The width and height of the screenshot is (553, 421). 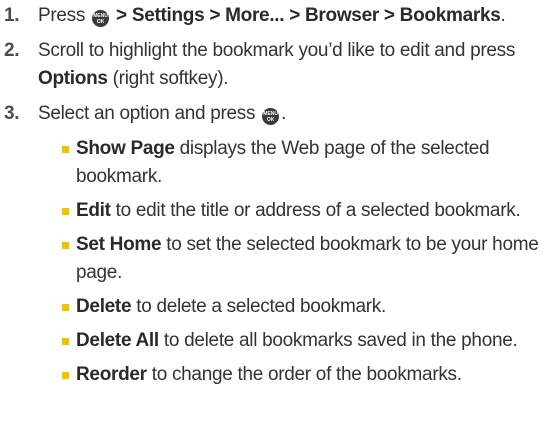 What do you see at coordinates (12, 113) in the screenshot?
I see `step-number: 3.` at bounding box center [12, 113].